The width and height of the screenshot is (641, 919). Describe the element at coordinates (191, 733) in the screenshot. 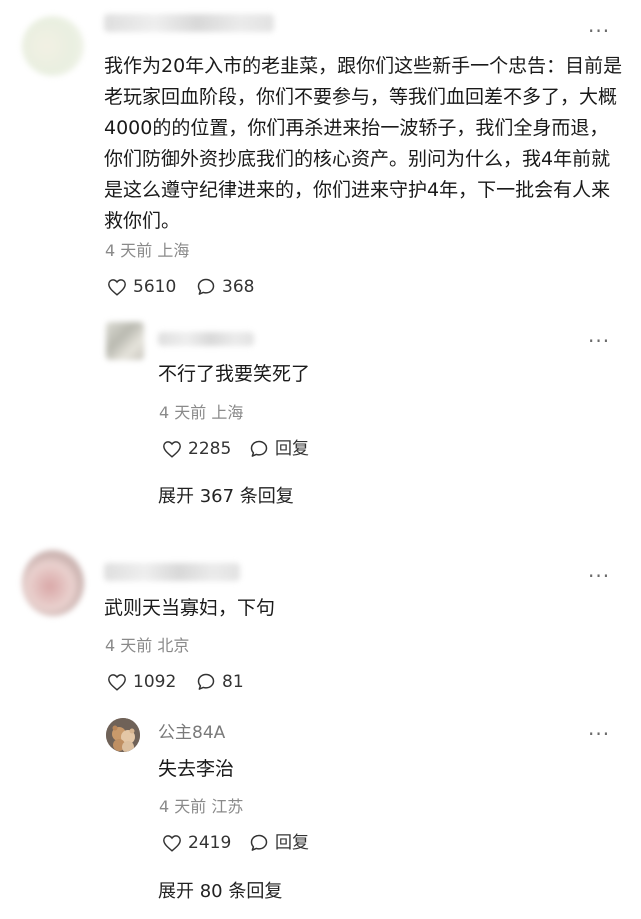

I see `reply-username: 公主84A` at that location.